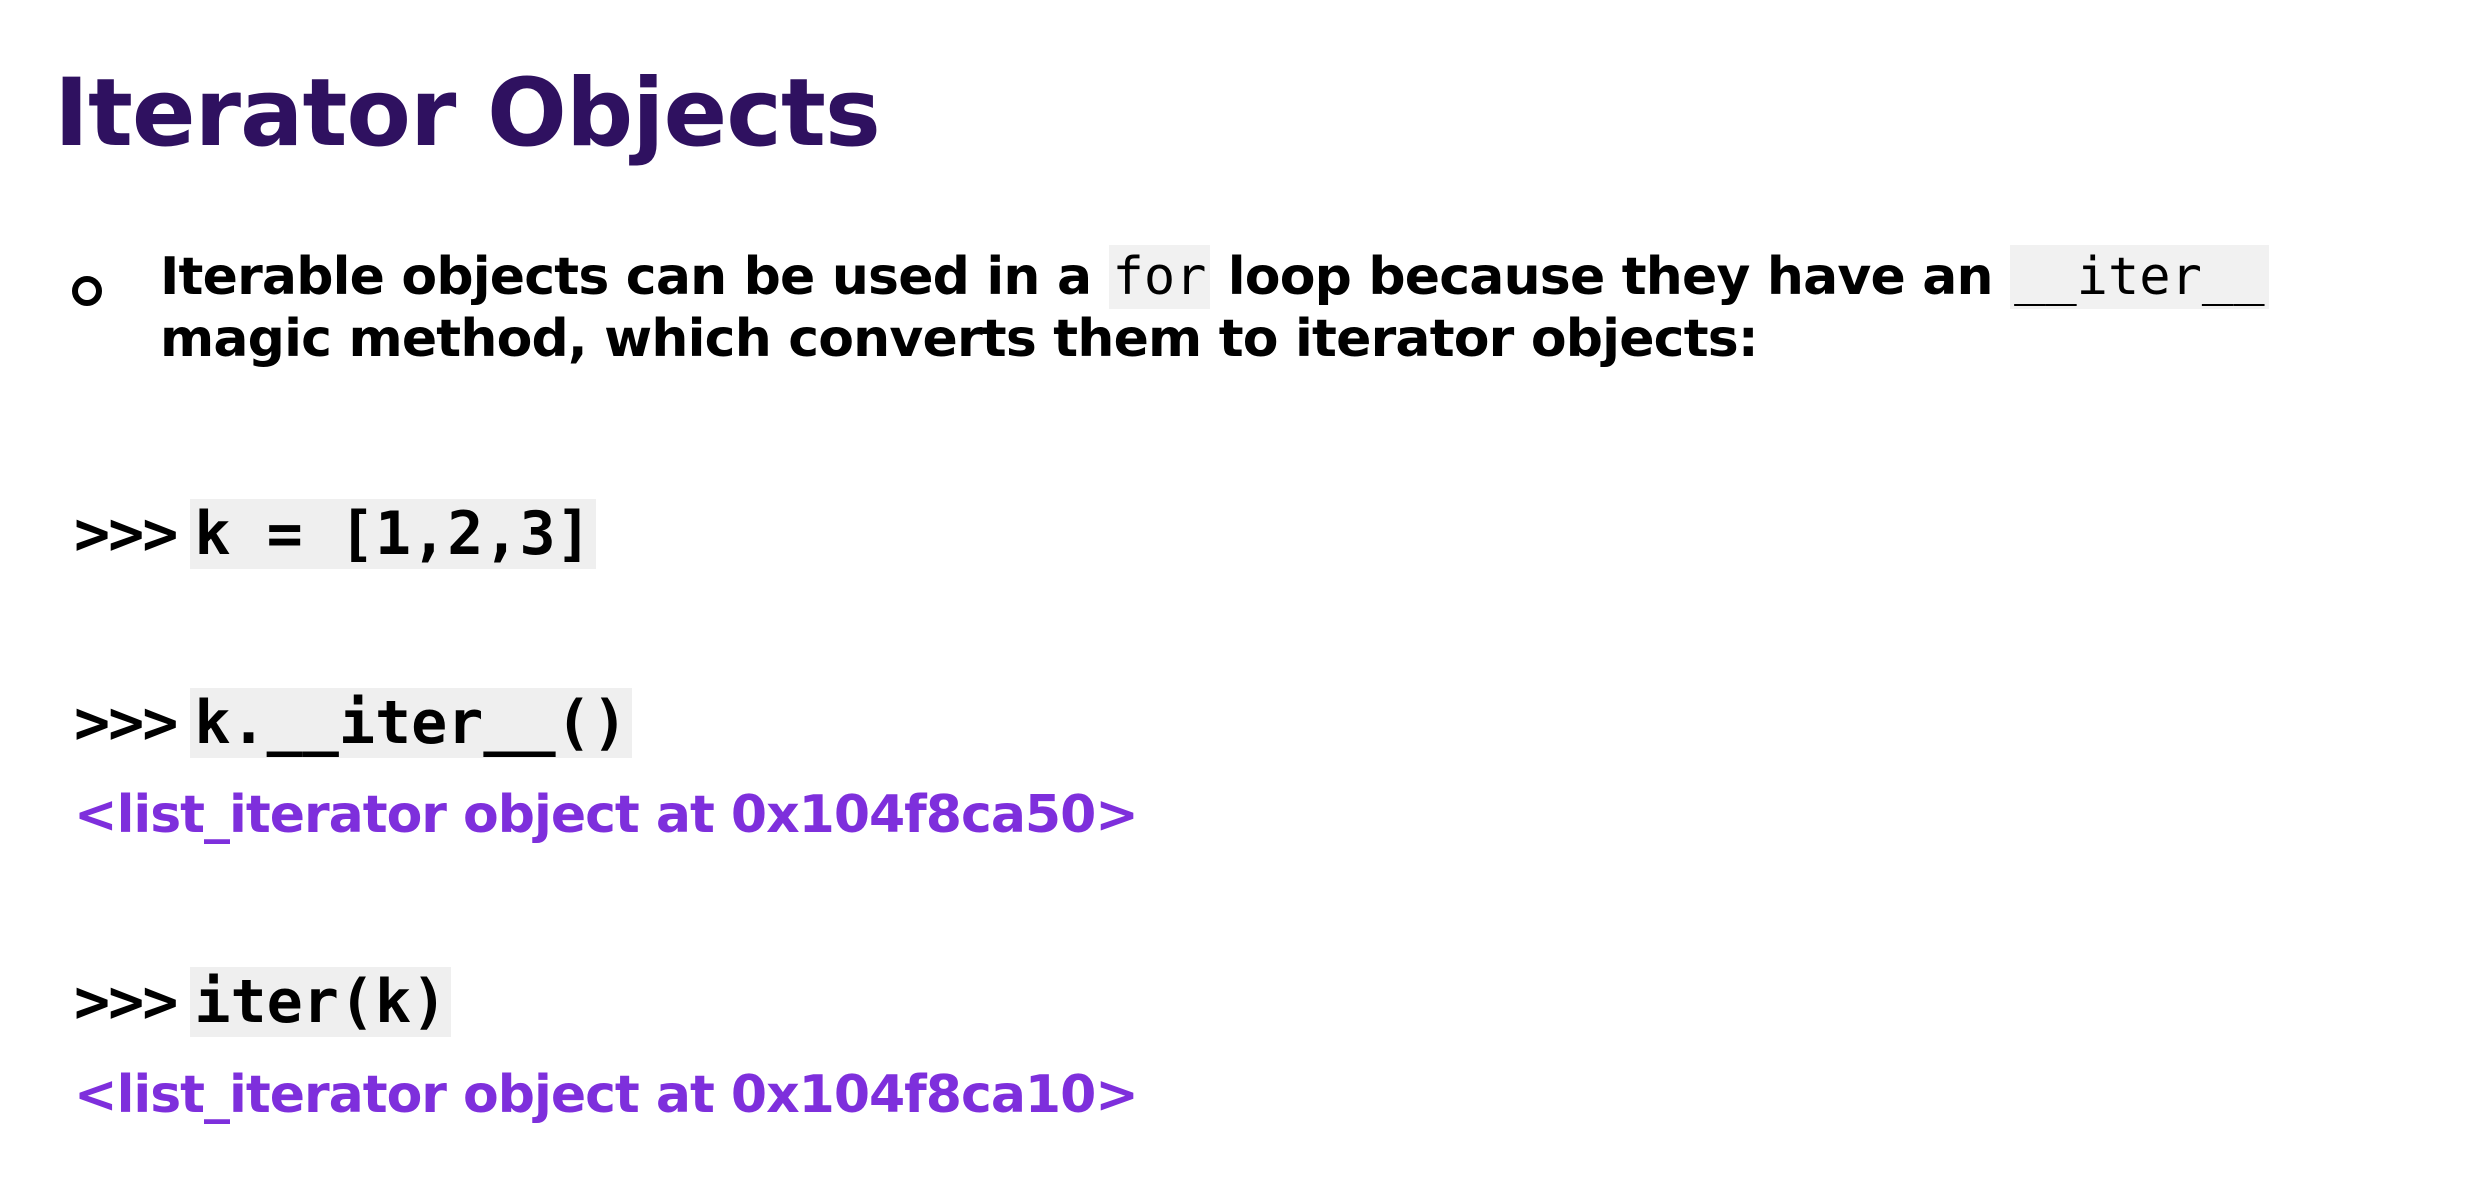 This screenshot has width=2468, height=1198. Describe the element at coordinates (393, 534) in the screenshot. I see `repl-command: k = [1,2,3]` at that location.